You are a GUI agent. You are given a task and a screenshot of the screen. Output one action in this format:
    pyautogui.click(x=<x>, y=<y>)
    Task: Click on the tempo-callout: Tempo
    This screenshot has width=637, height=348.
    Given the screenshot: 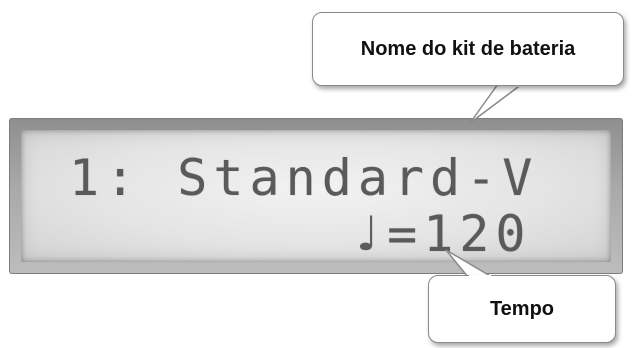 What is the action you would take?
    pyautogui.click(x=522, y=309)
    